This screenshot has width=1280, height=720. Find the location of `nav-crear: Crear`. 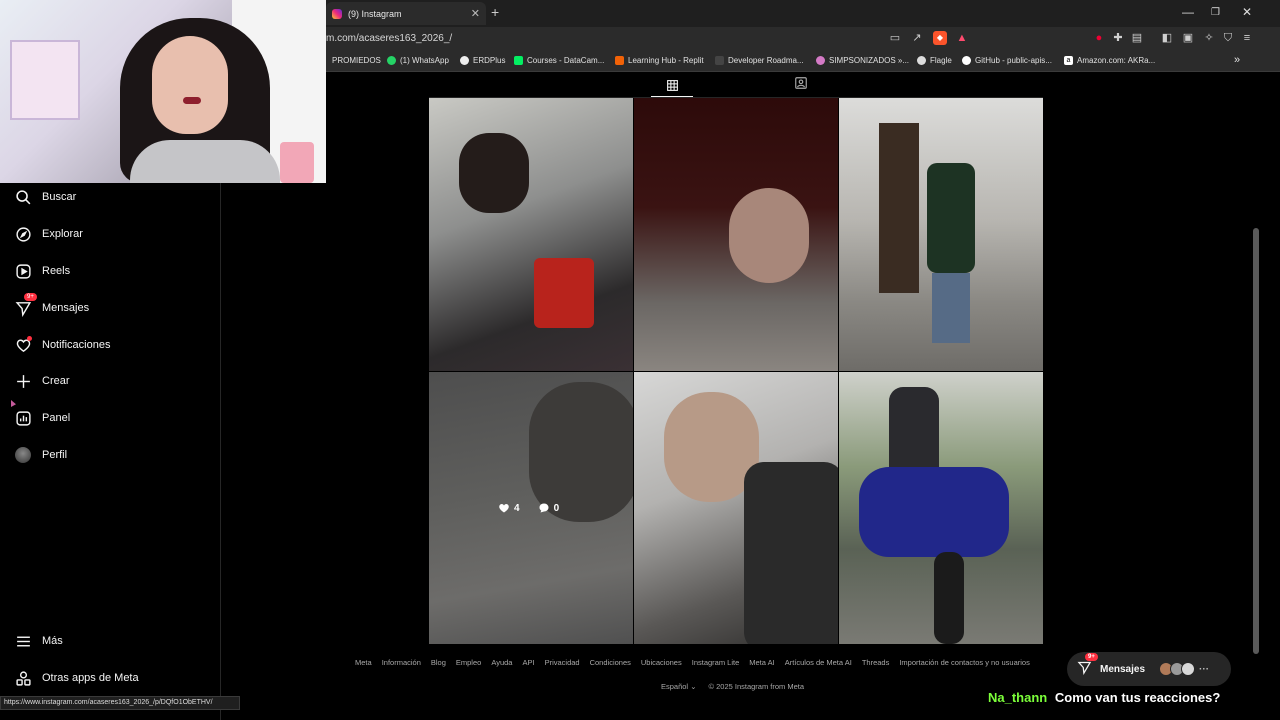

nav-crear: Crear is located at coordinates (42, 381).